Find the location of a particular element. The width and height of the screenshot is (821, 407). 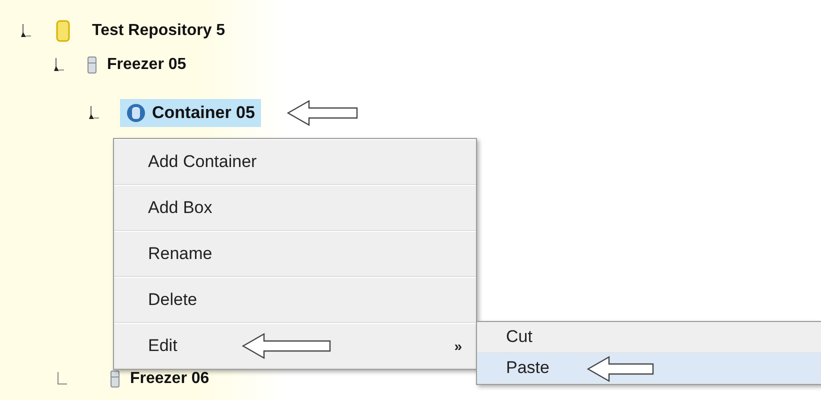

tree-node: Container 05 is located at coordinates (190, 113).